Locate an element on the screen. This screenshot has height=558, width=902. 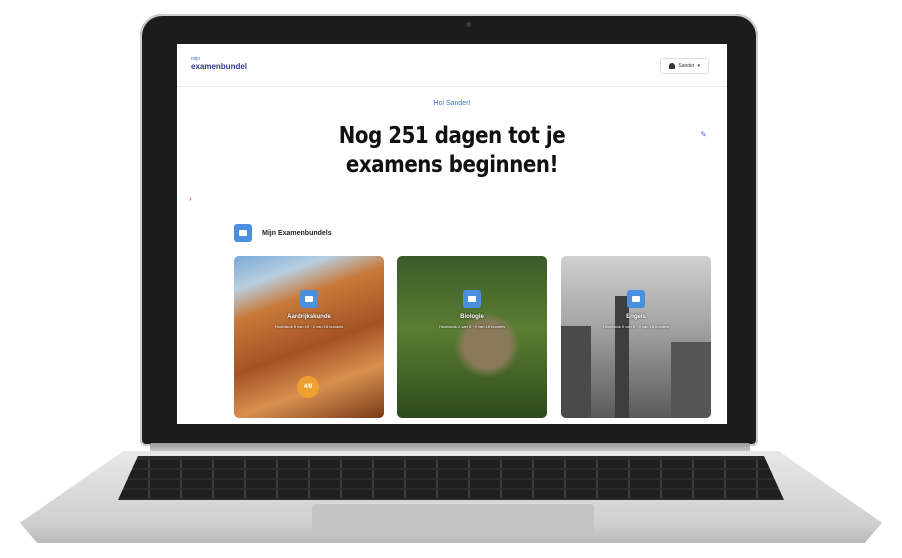
logo-main-text: examenbundel is located at coordinates (219, 66).